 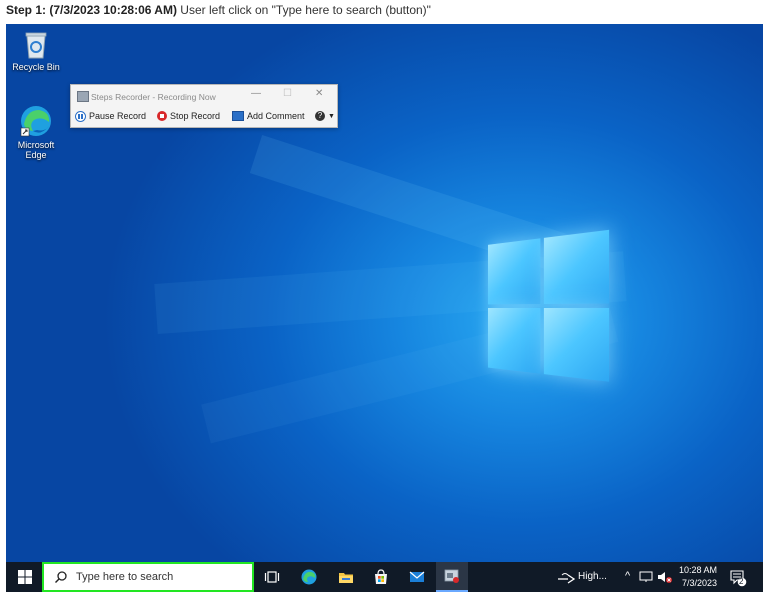 What do you see at coordinates (627, 576) in the screenshot?
I see `chevron-up-icon: ^` at bounding box center [627, 576].